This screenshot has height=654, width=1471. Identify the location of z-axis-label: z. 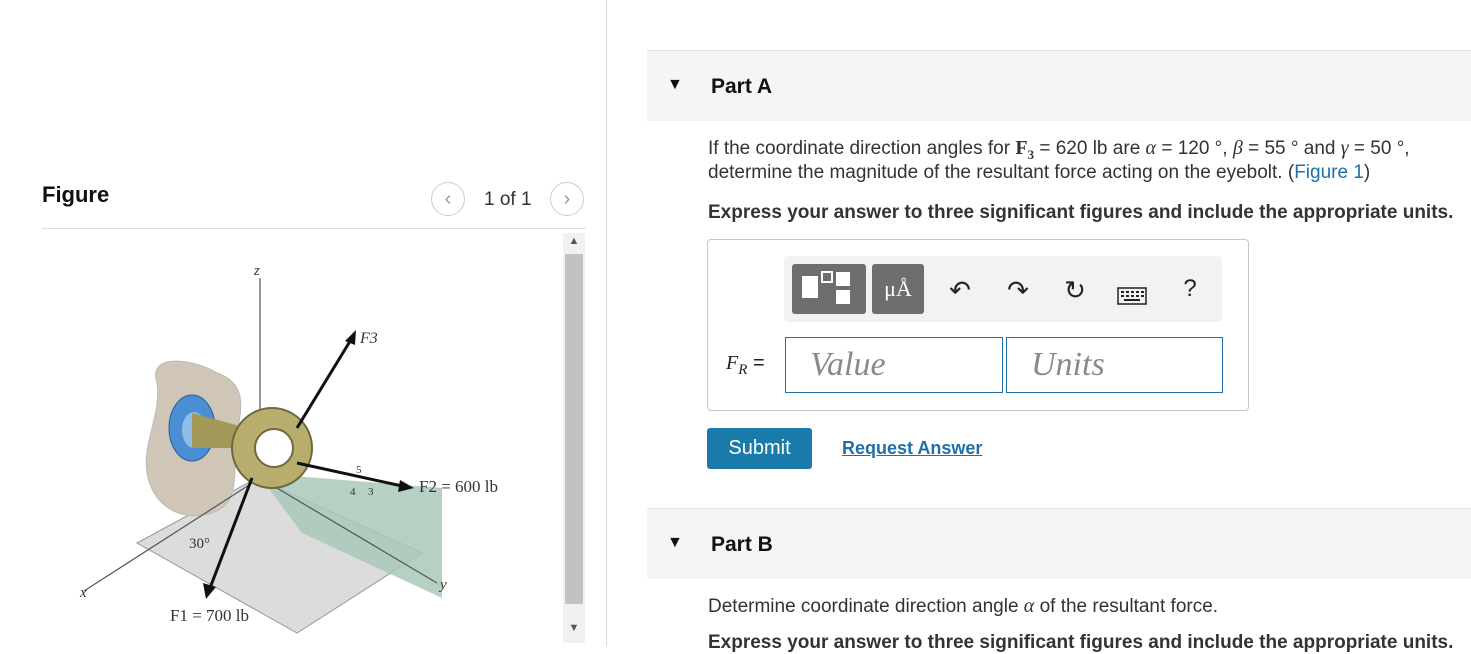
(256, 271).